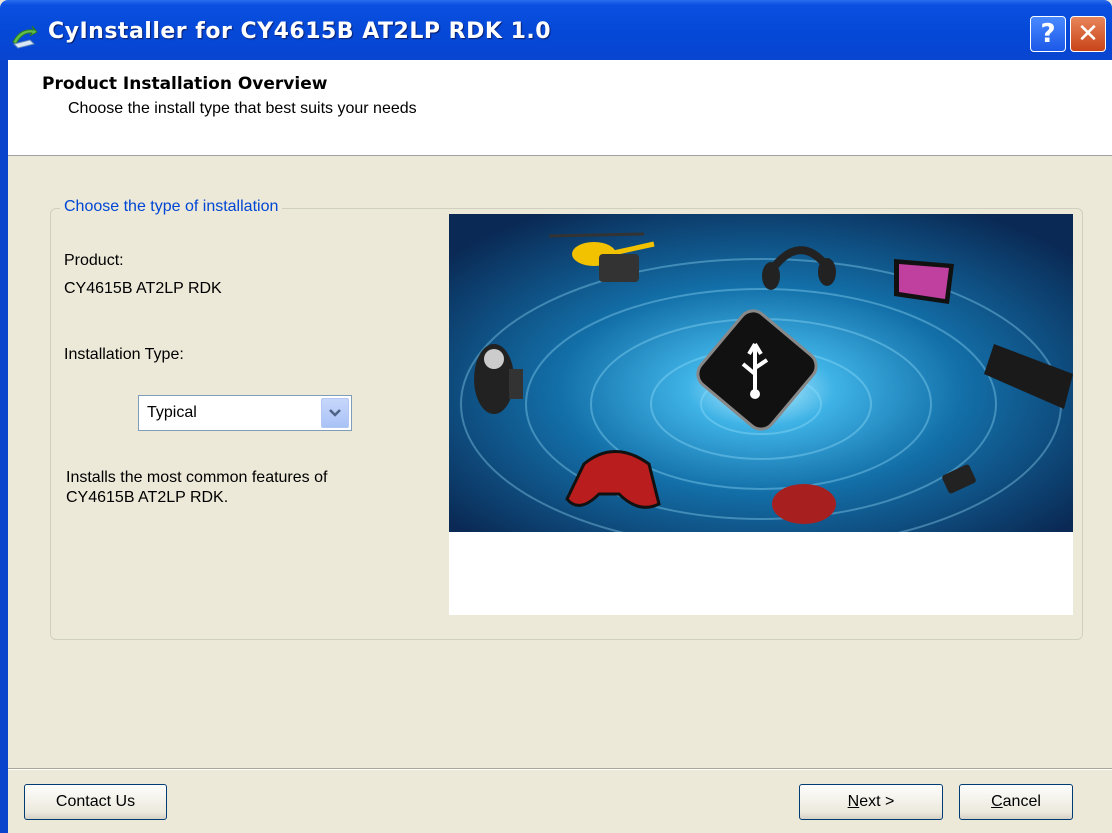 The width and height of the screenshot is (1112, 833). Describe the element at coordinates (94, 260) in the screenshot. I see `product-label: Product:` at that location.